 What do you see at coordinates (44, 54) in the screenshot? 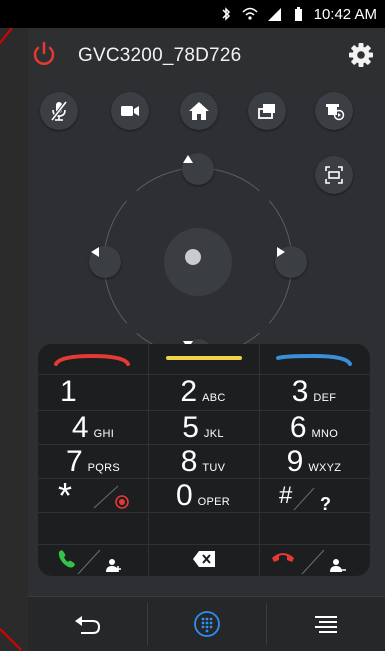
I see `power-icon` at bounding box center [44, 54].